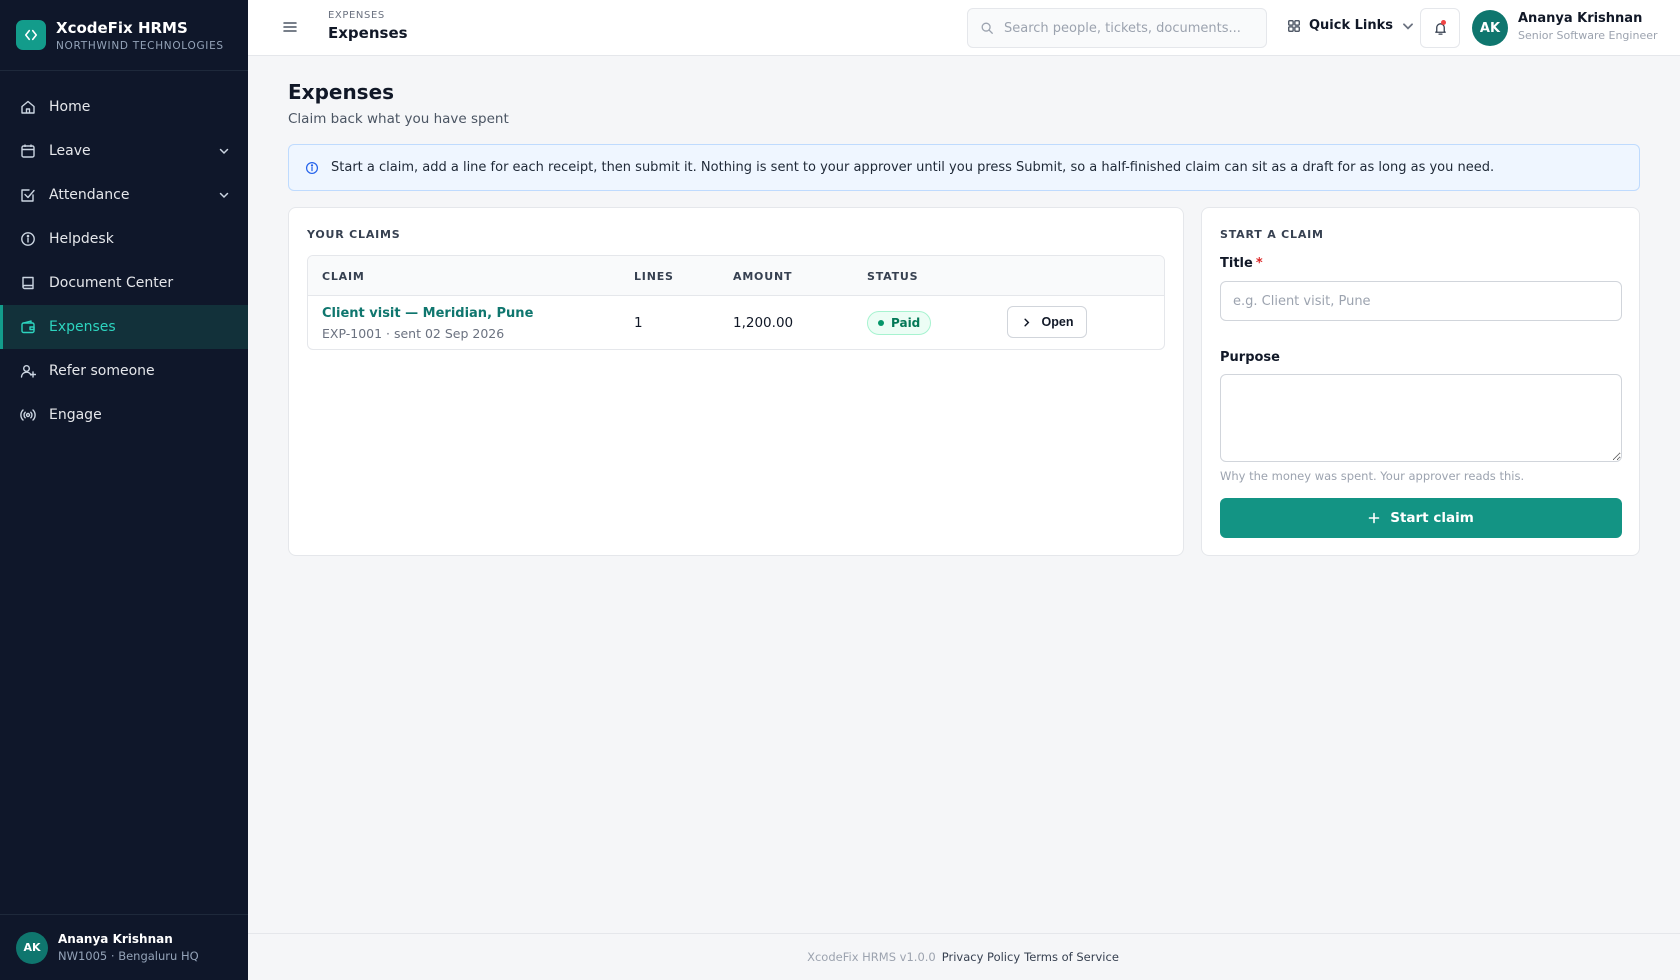 The width and height of the screenshot is (1680, 980). What do you see at coordinates (290, 27) in the screenshot?
I see `menu-icon` at bounding box center [290, 27].